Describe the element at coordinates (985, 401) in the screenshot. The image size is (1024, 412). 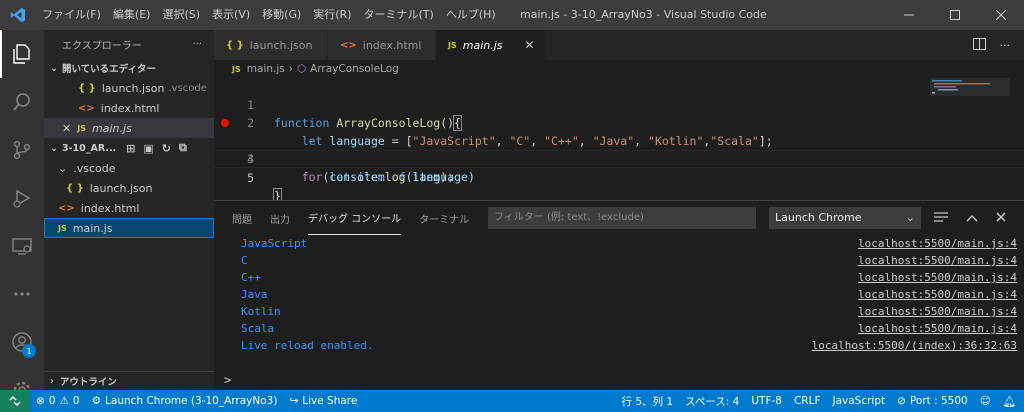
I see `feedback-icon: ☺` at that location.